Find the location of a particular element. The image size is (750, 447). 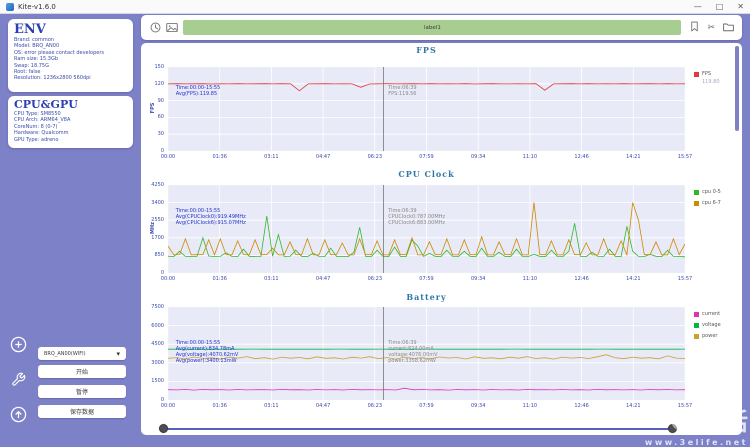

y-tick-label: 2550 is located at coordinates (157, 220).